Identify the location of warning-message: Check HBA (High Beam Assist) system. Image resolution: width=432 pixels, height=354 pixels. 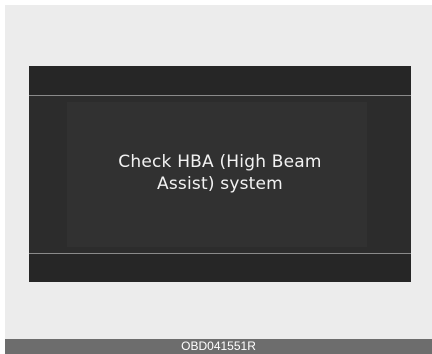
(220, 173).